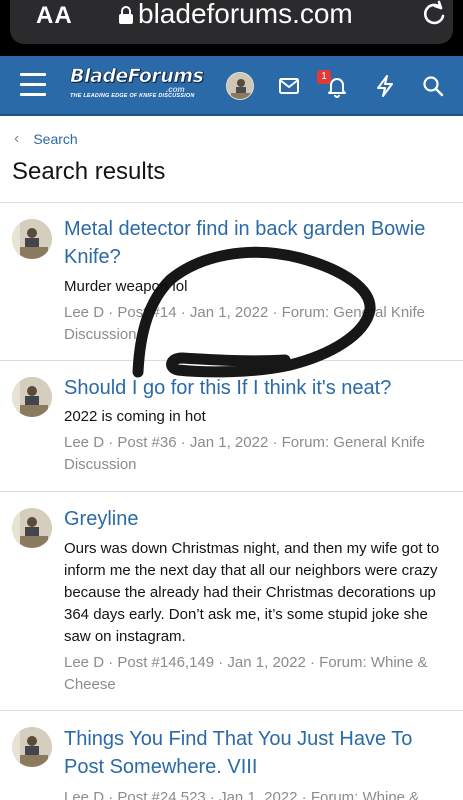 Image resolution: width=463 pixels, height=800 pixels. I want to click on inbox-icon, so click(289, 86).